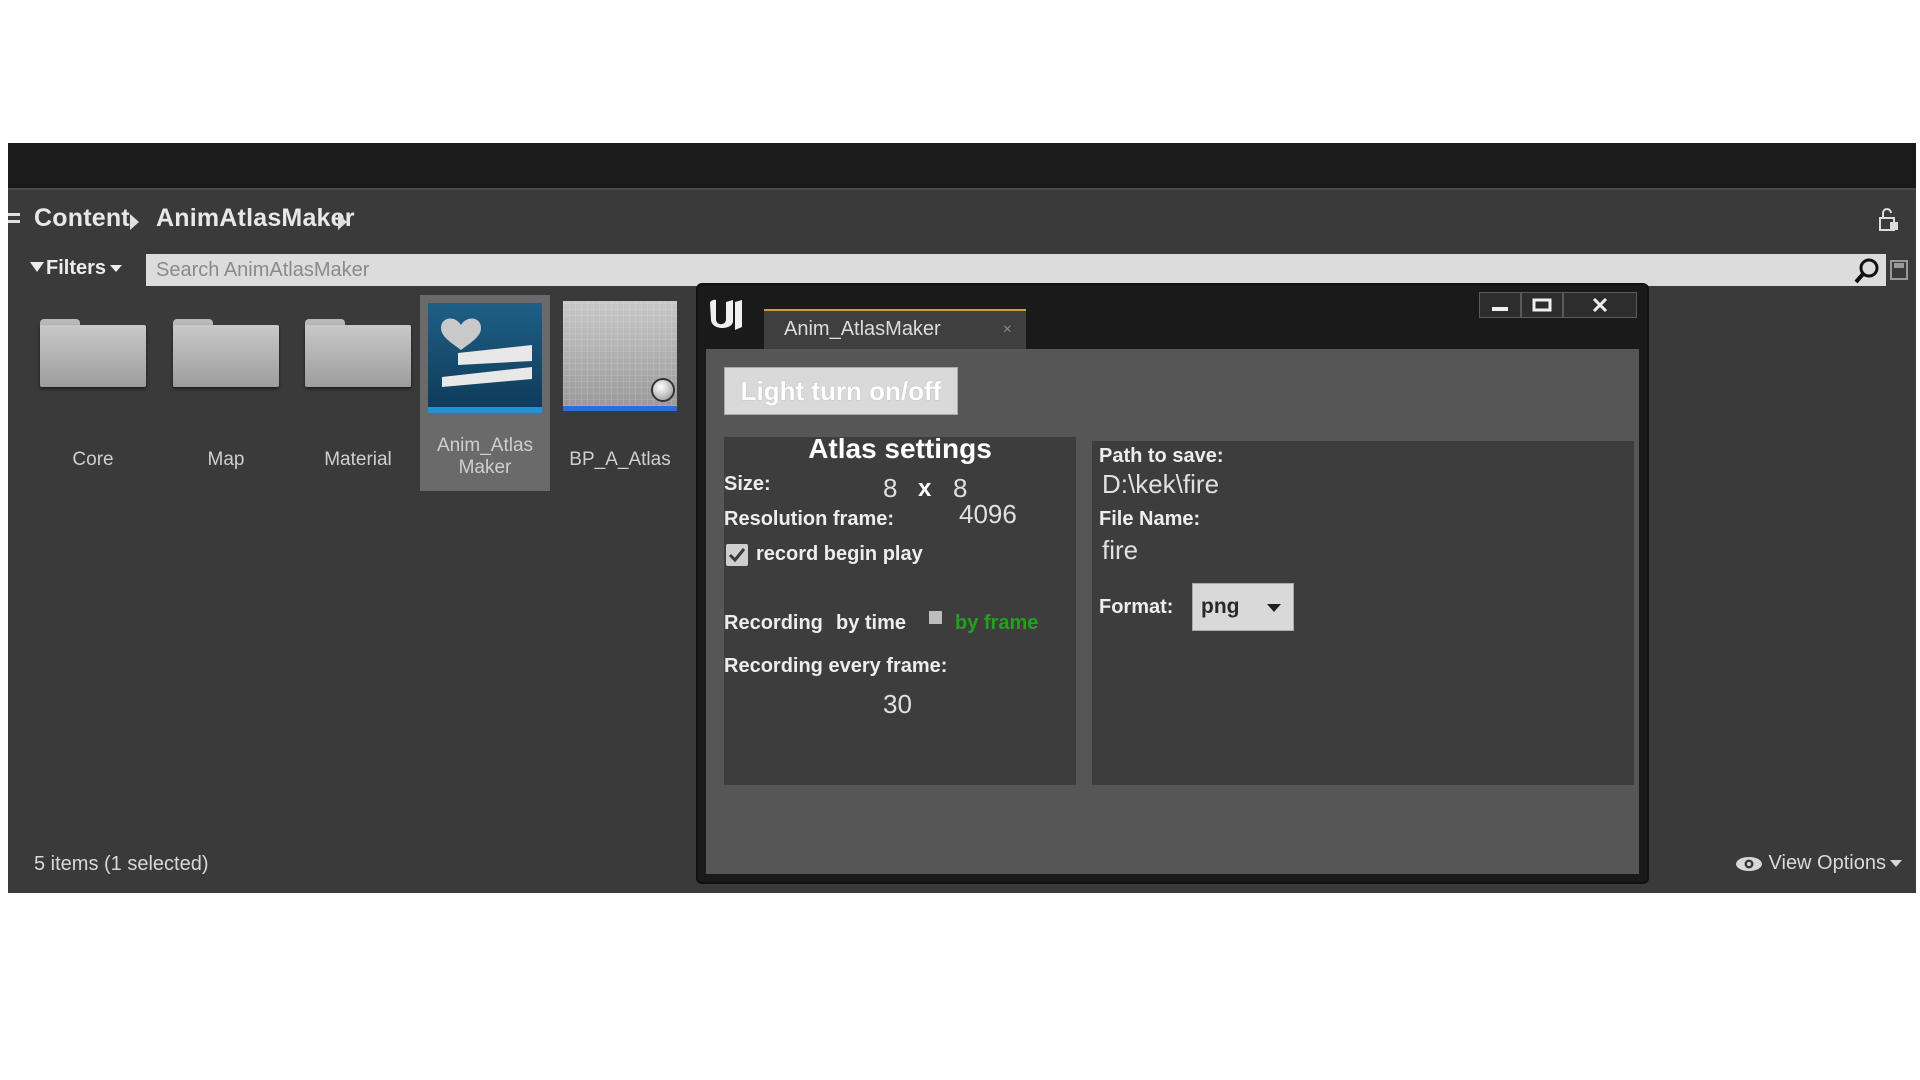 This screenshot has width=1920, height=1080. I want to click on asset-label-line1: Anim_Atlas, so click(485, 445).